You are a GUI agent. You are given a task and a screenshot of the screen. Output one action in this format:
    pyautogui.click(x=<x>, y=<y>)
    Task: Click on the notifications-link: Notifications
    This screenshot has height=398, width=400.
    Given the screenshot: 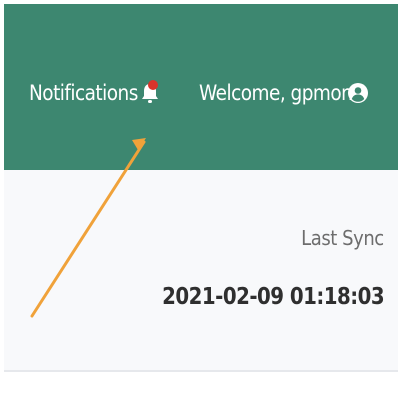 What is the action you would take?
    pyautogui.click(x=93, y=93)
    